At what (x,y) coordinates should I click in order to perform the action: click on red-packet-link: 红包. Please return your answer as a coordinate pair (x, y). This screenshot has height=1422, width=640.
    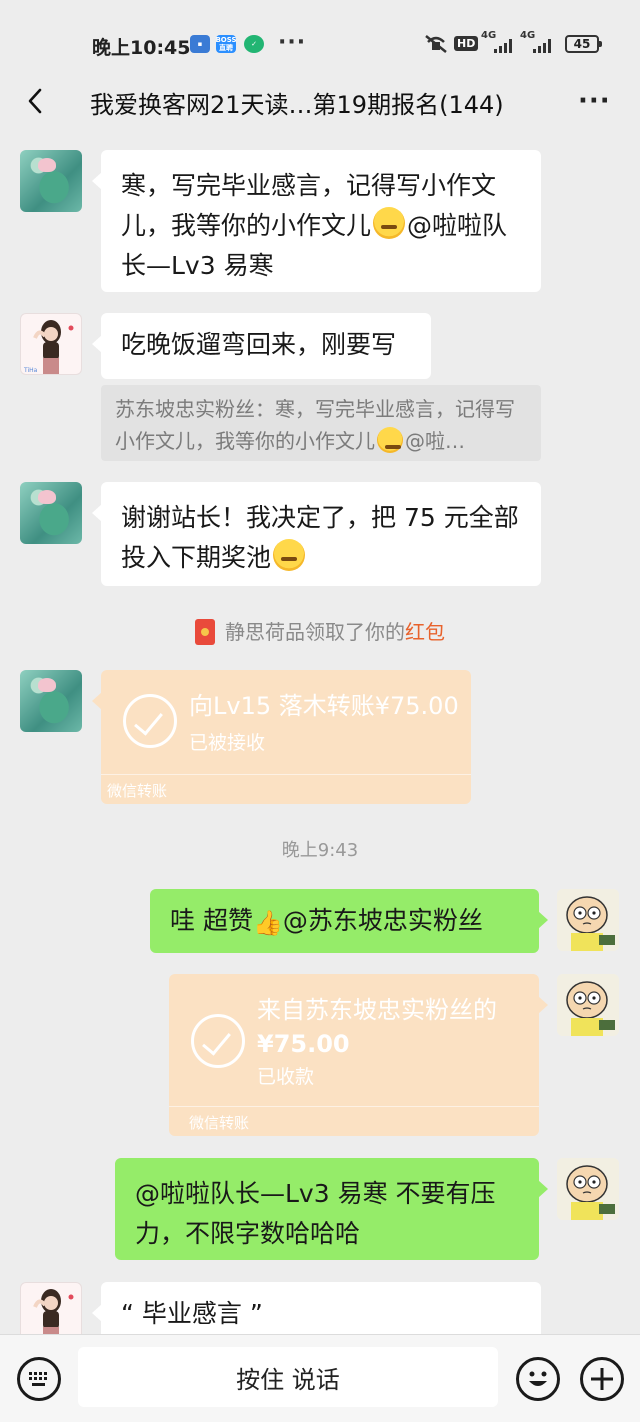
    Looking at the image, I should click on (425, 632).